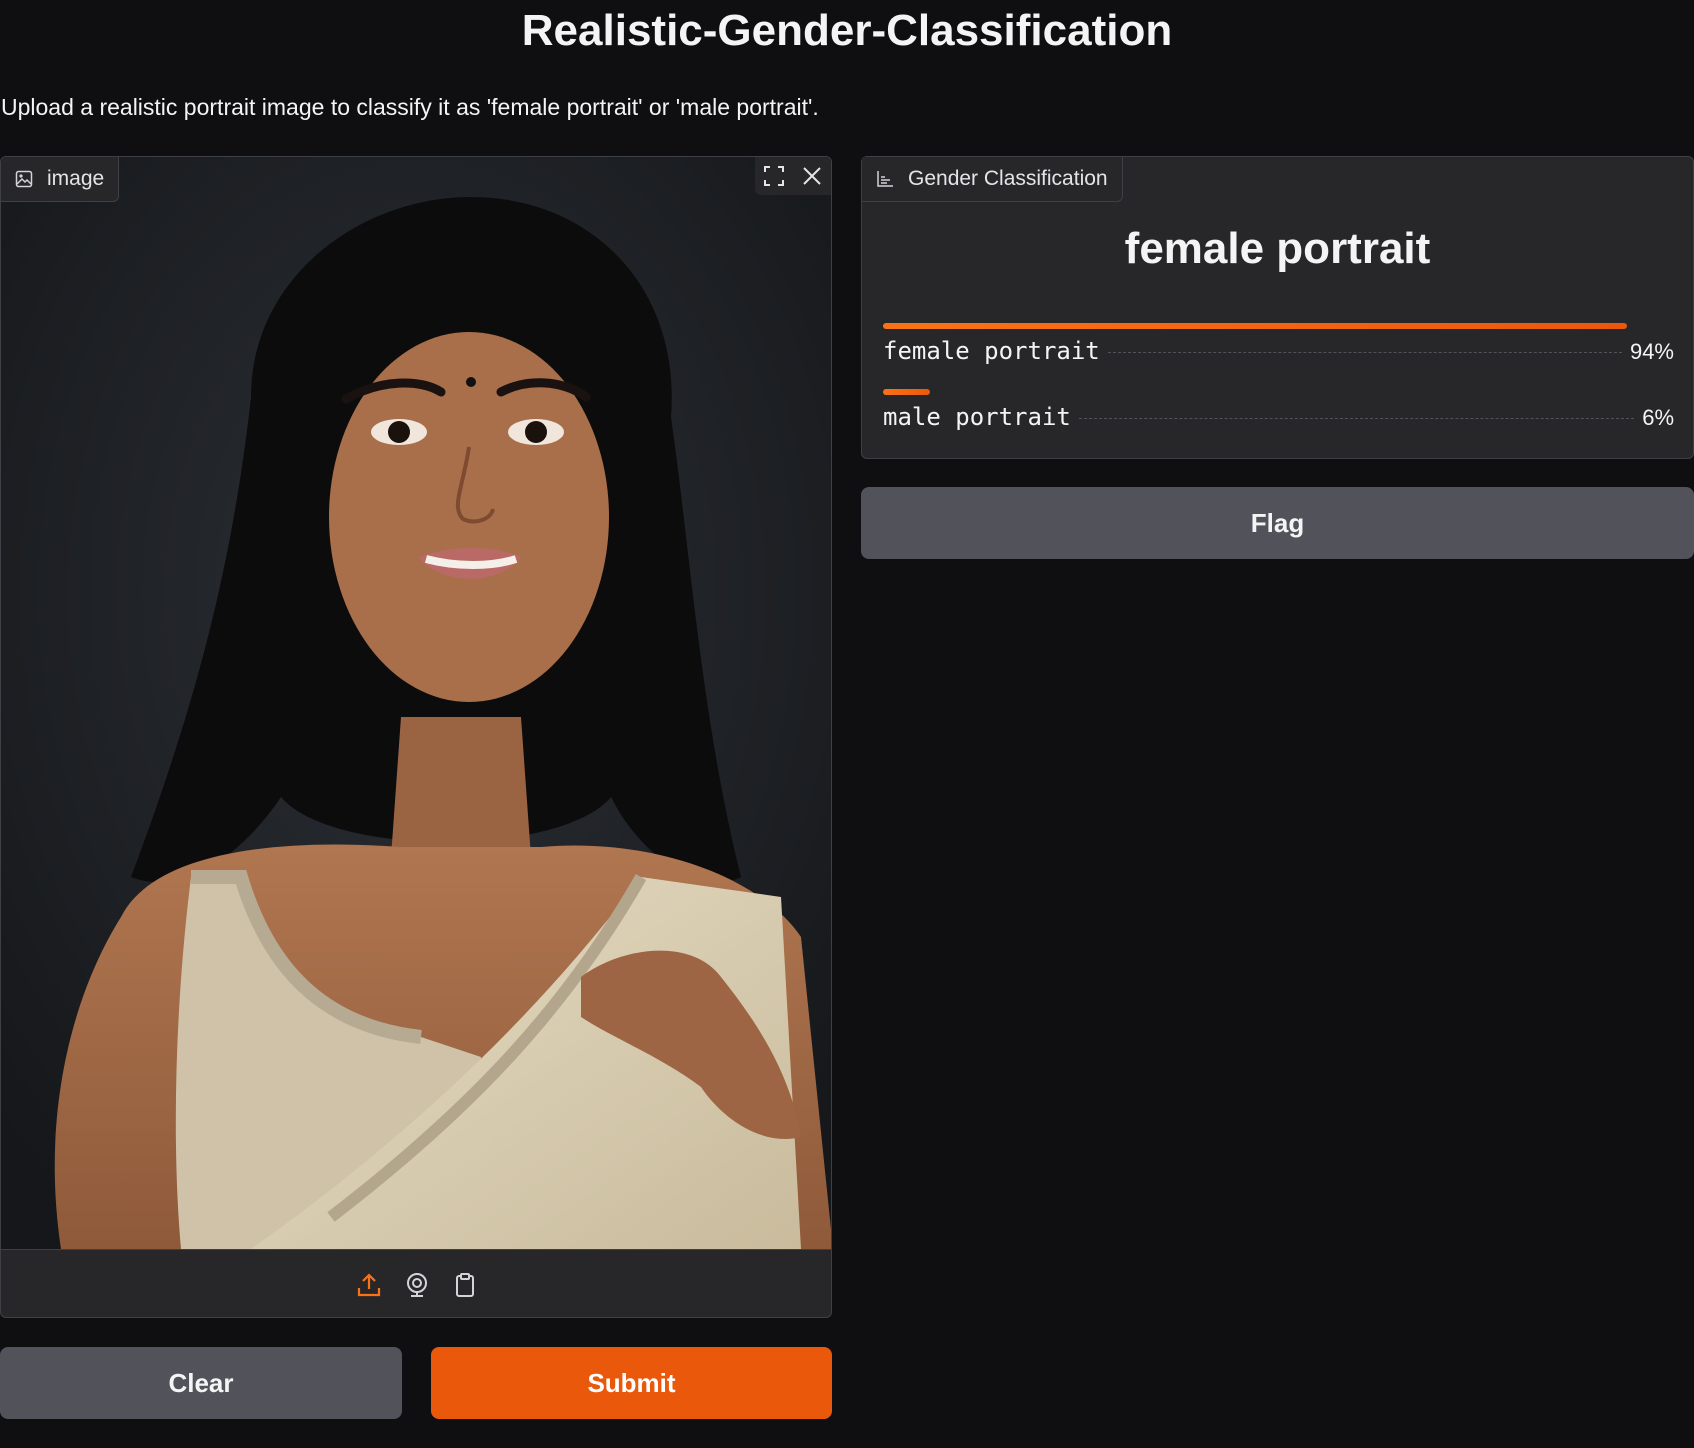 The height and width of the screenshot is (1448, 1694). Describe the element at coordinates (1008, 178) in the screenshot. I see `output-label-text: Gender Classification` at that location.